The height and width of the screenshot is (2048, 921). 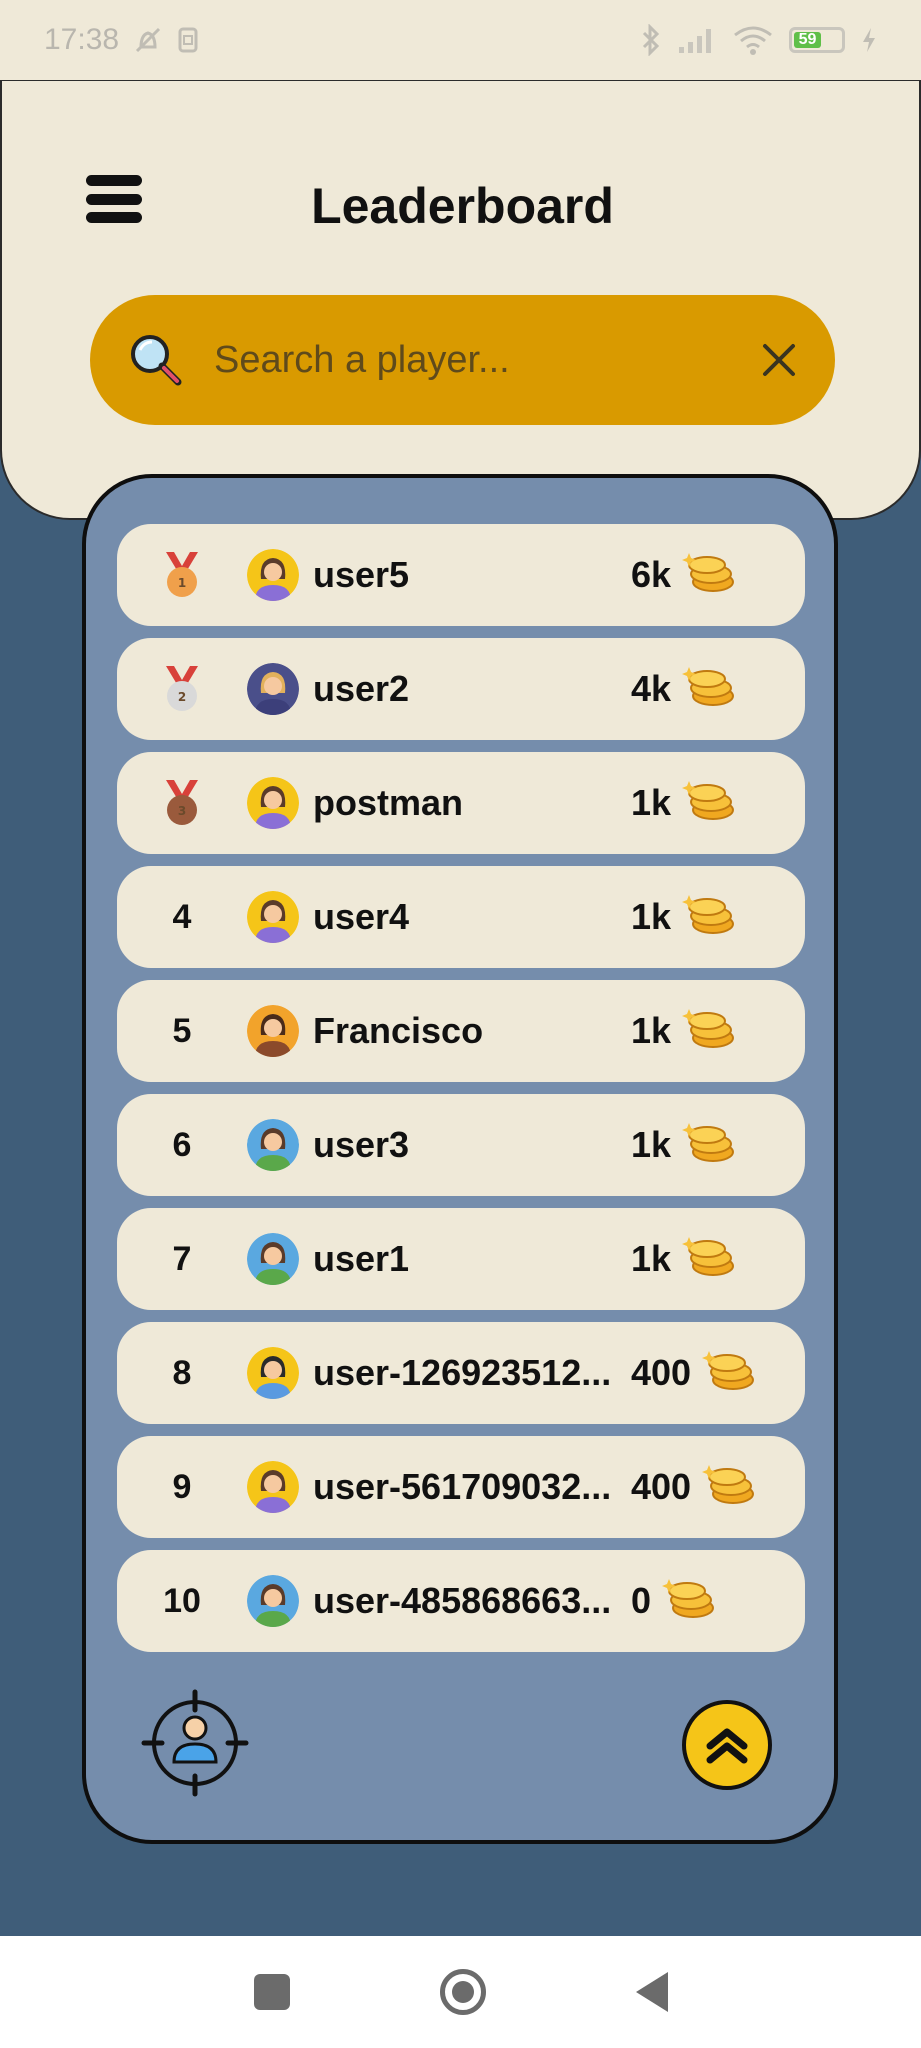 I want to click on player-score: 6k, so click(x=651, y=574).